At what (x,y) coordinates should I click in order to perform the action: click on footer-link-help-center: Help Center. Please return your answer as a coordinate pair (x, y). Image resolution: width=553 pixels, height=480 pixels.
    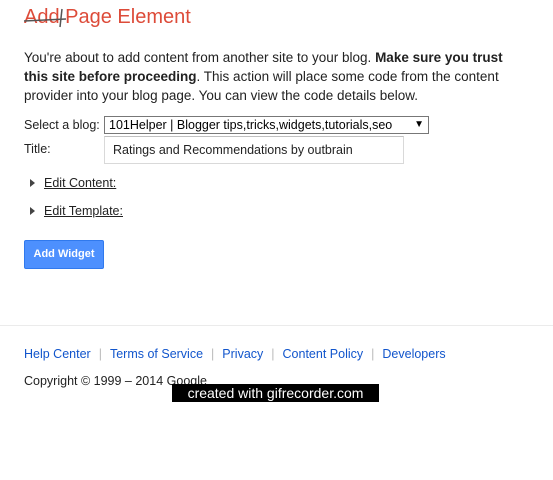
    Looking at the image, I should click on (57, 354).